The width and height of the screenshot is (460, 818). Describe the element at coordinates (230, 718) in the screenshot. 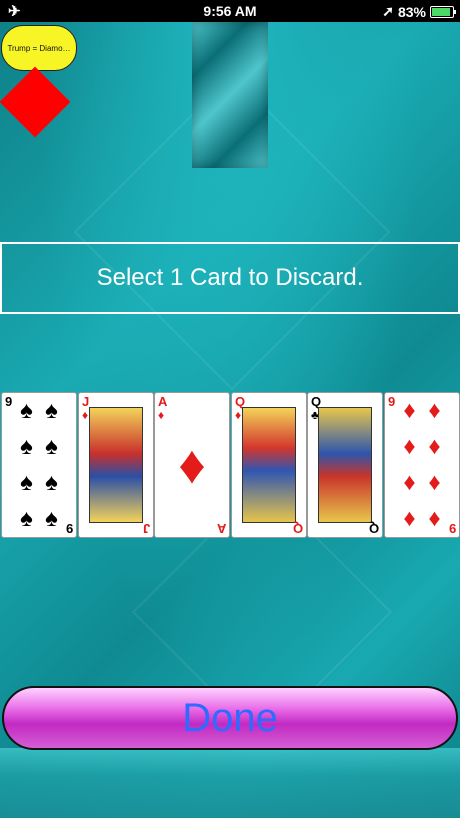

I see `done-button: Done` at that location.